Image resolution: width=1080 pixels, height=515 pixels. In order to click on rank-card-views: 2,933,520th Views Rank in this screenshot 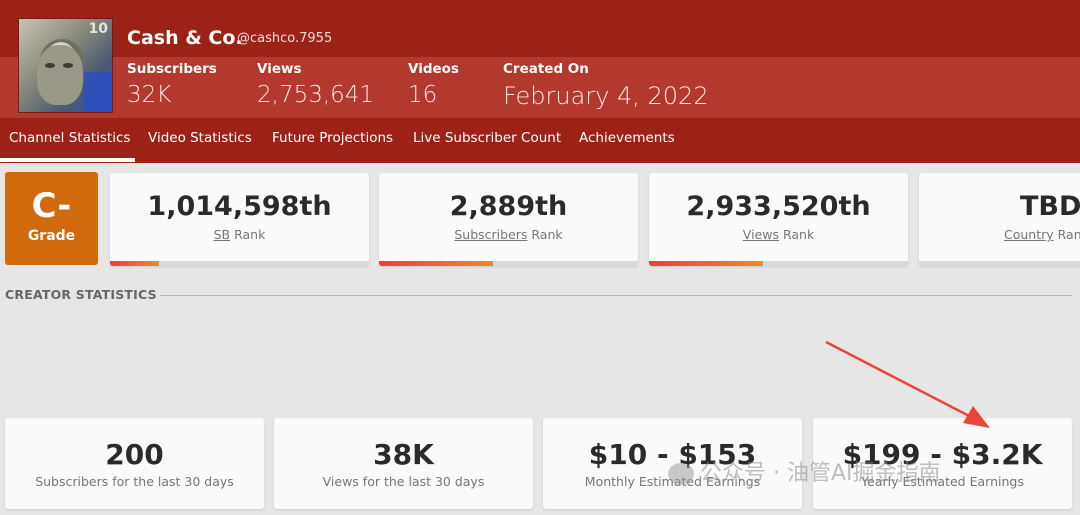, I will do `click(778, 219)`.